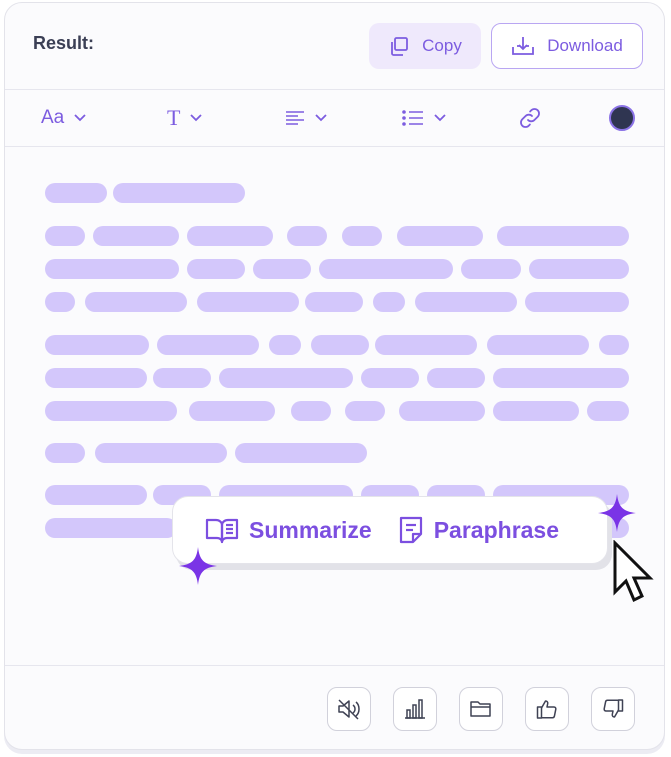 The height and width of the screenshot is (757, 671). I want to click on result-label: Result:, so click(64, 43).